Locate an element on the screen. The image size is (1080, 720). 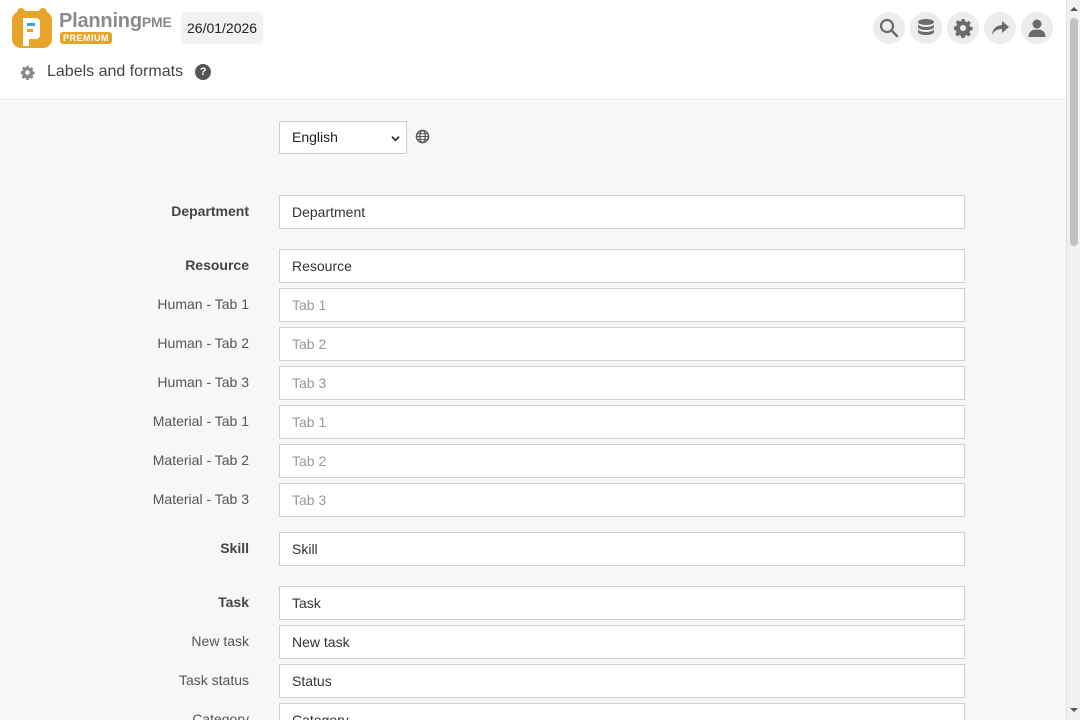
settings-button is located at coordinates (963, 28).